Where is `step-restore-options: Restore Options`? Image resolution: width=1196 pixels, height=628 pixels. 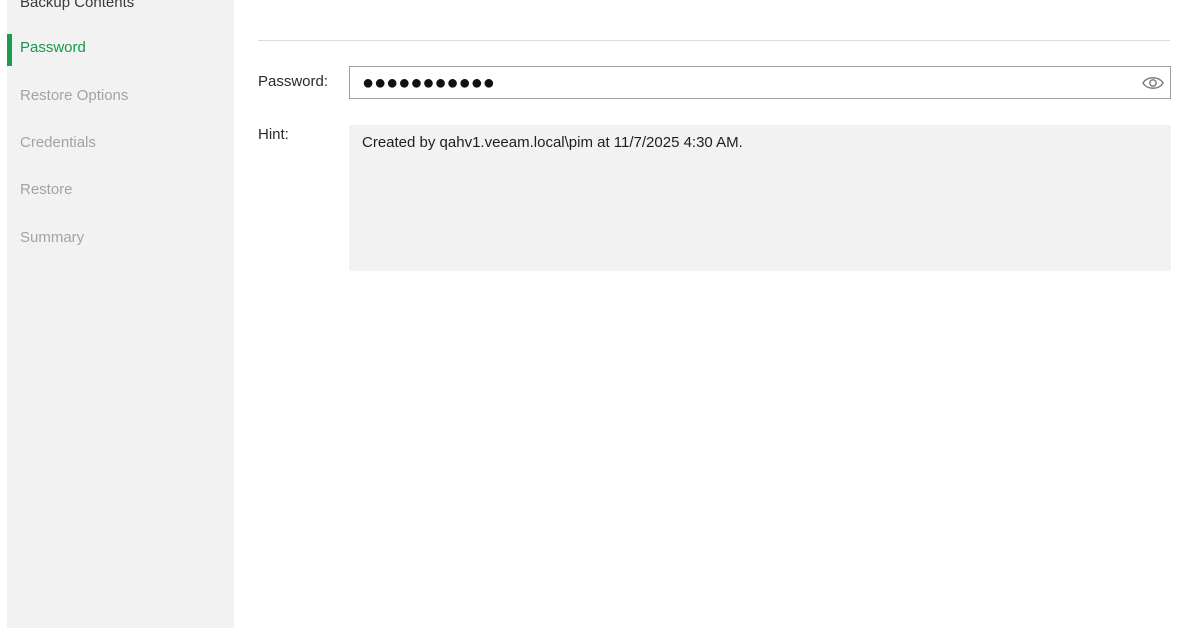 step-restore-options: Restore Options is located at coordinates (74, 96).